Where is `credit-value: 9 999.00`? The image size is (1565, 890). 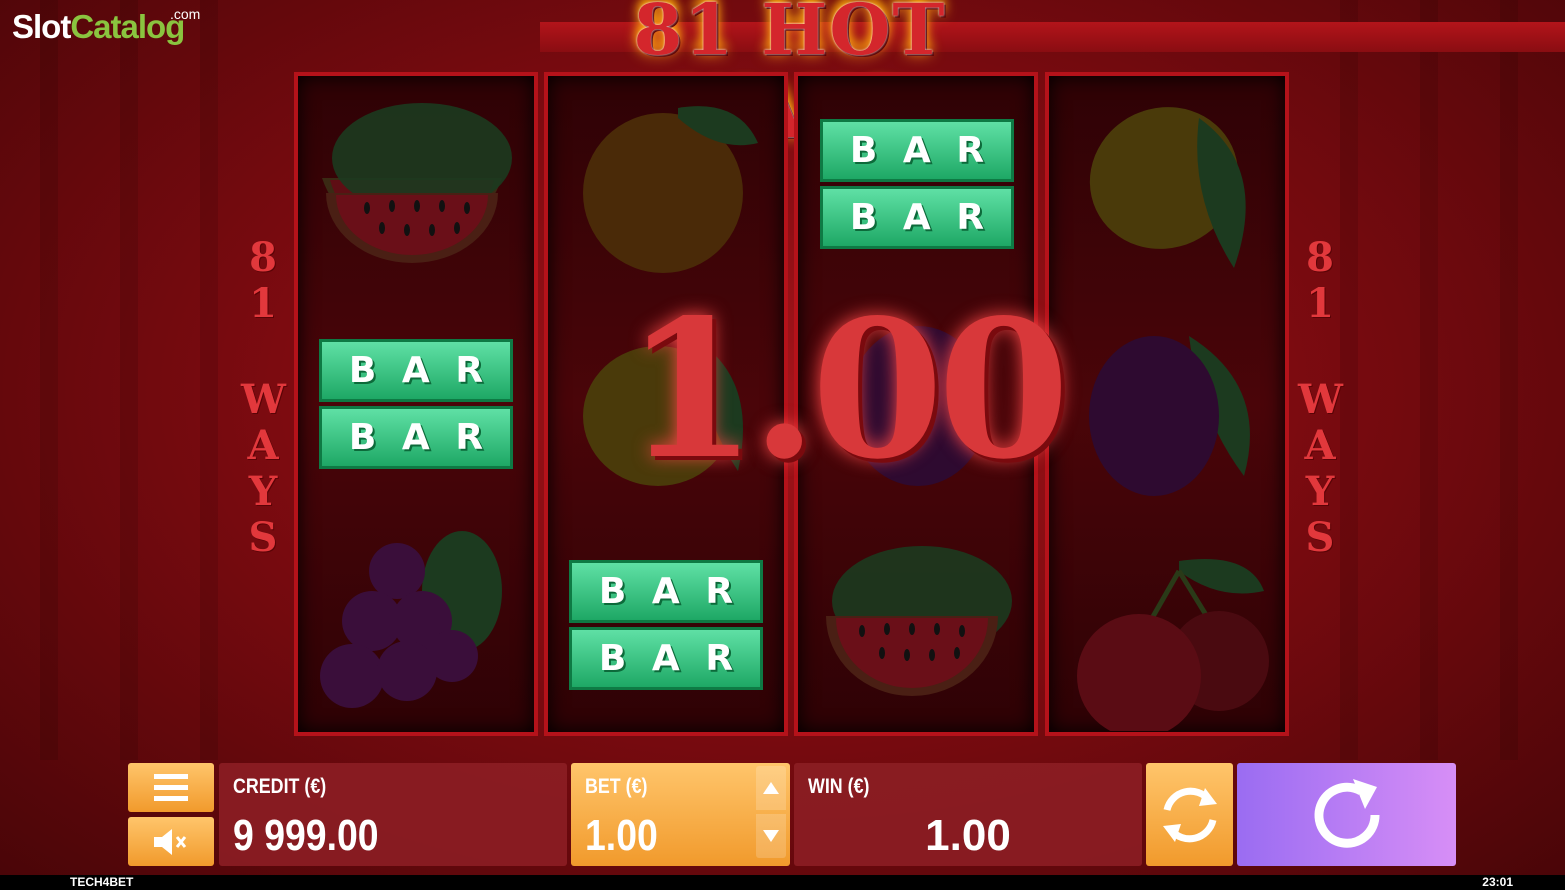 credit-value: 9 999.00 is located at coordinates (306, 835).